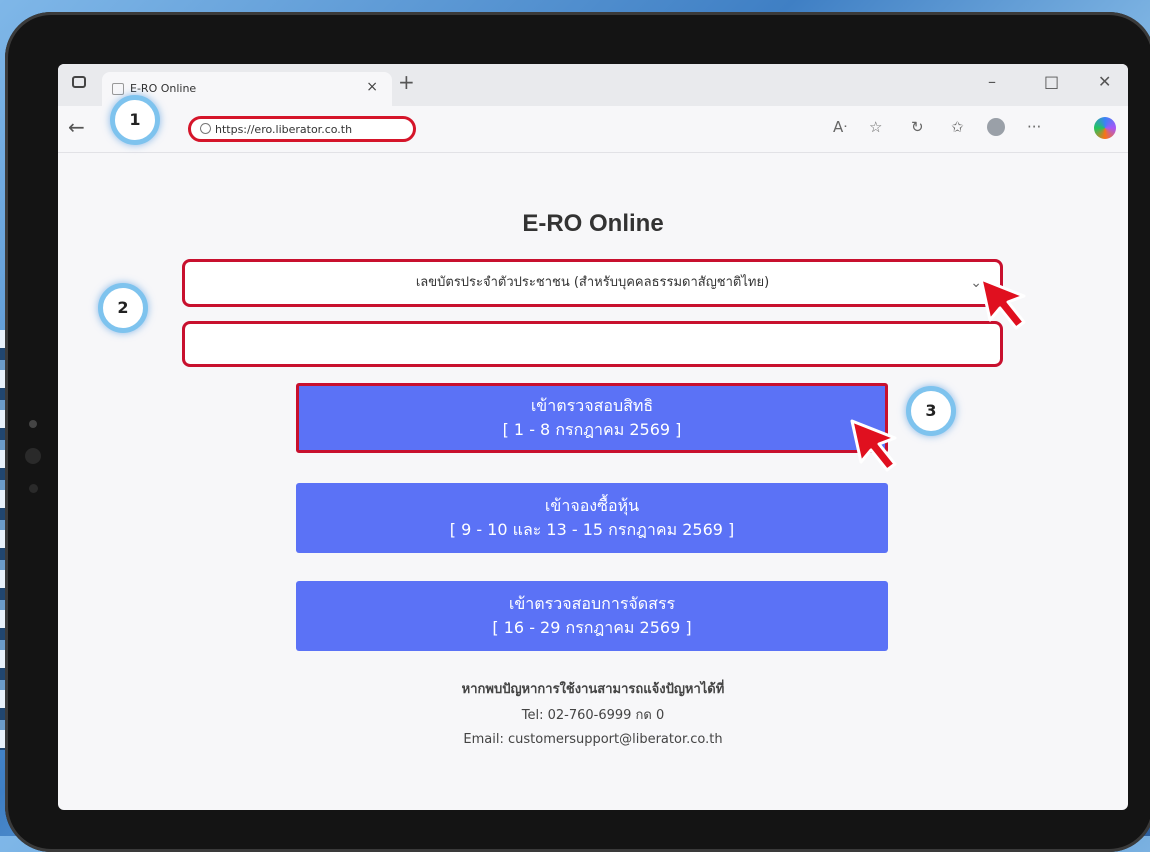 This screenshot has width=1150, height=852. What do you see at coordinates (592, 505) in the screenshot?
I see `subscribe-shares-label: เข้าจองซื้อหุ้น` at bounding box center [592, 505].